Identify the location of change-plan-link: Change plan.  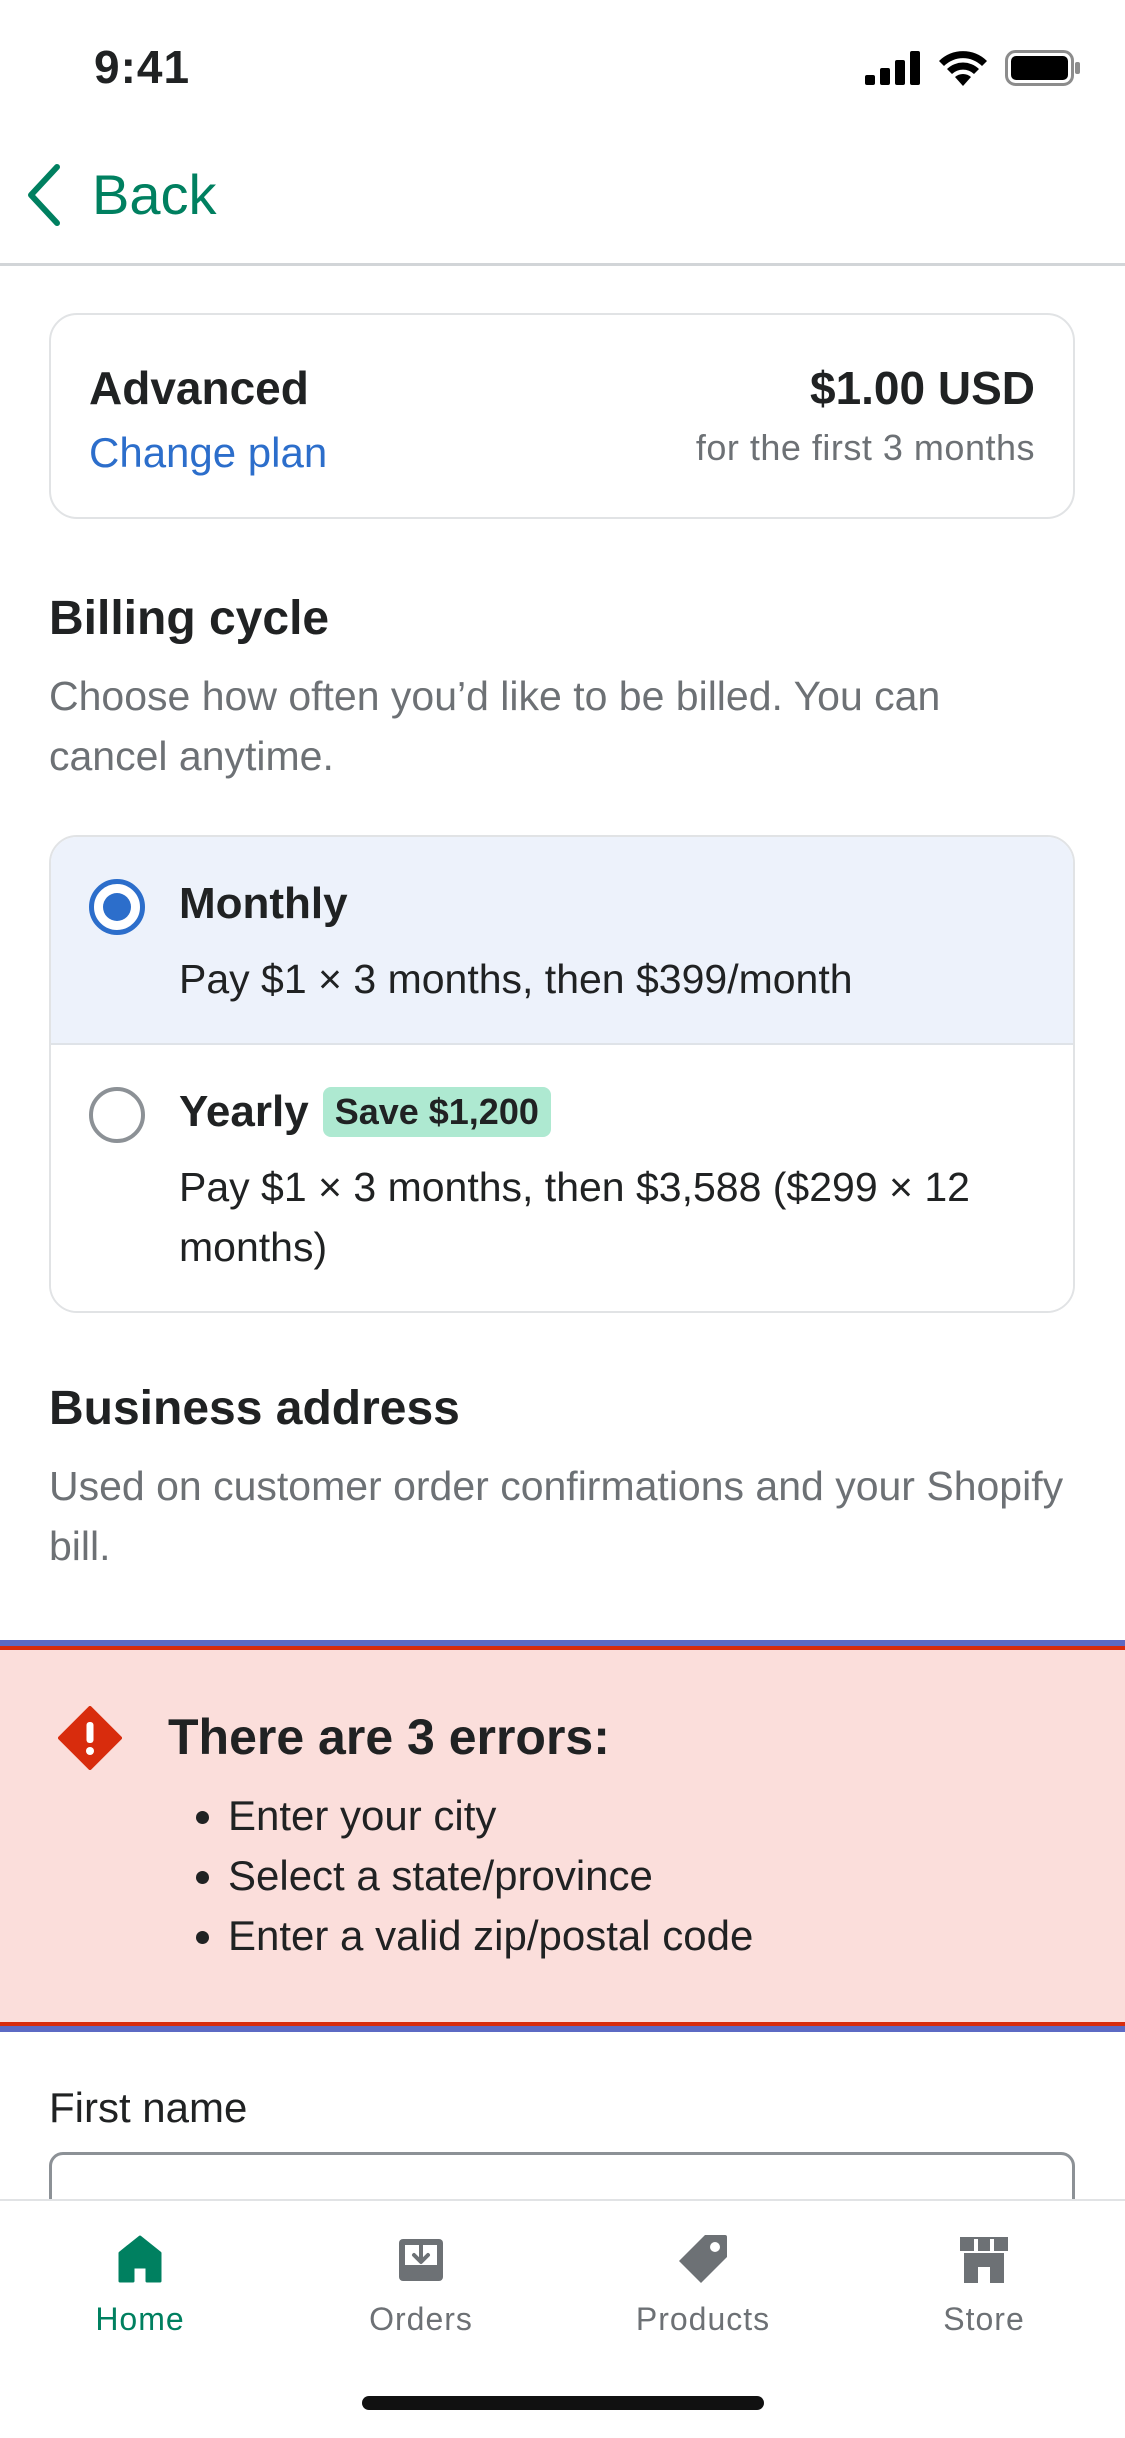
(208, 453).